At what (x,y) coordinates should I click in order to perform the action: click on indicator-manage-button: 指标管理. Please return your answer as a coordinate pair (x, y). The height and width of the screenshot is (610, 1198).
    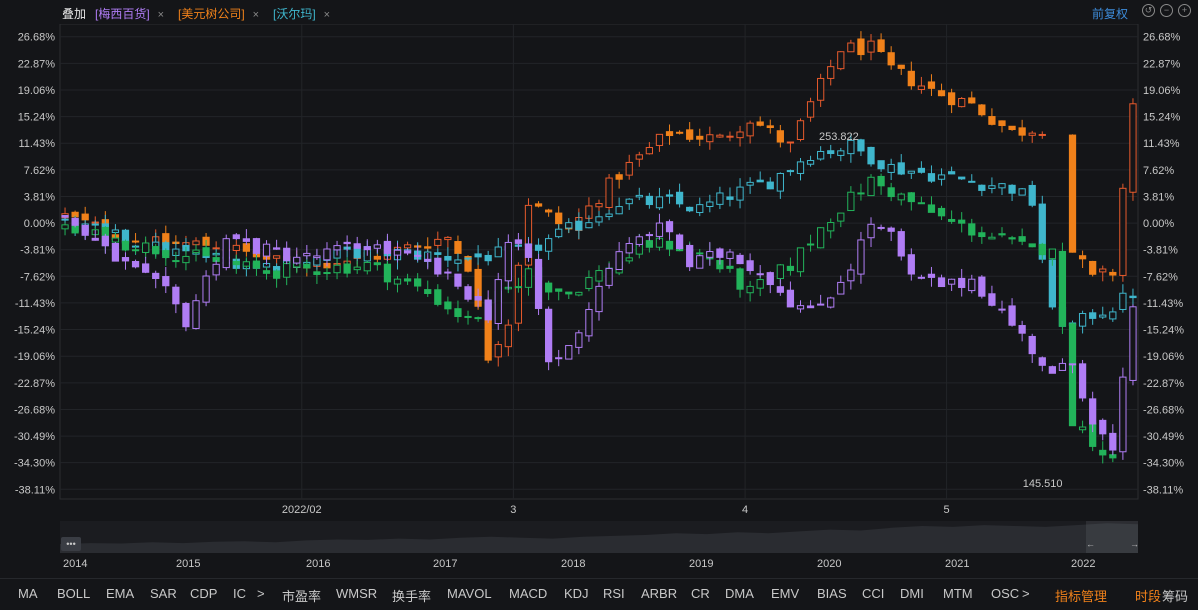
    Looking at the image, I should click on (1081, 595).